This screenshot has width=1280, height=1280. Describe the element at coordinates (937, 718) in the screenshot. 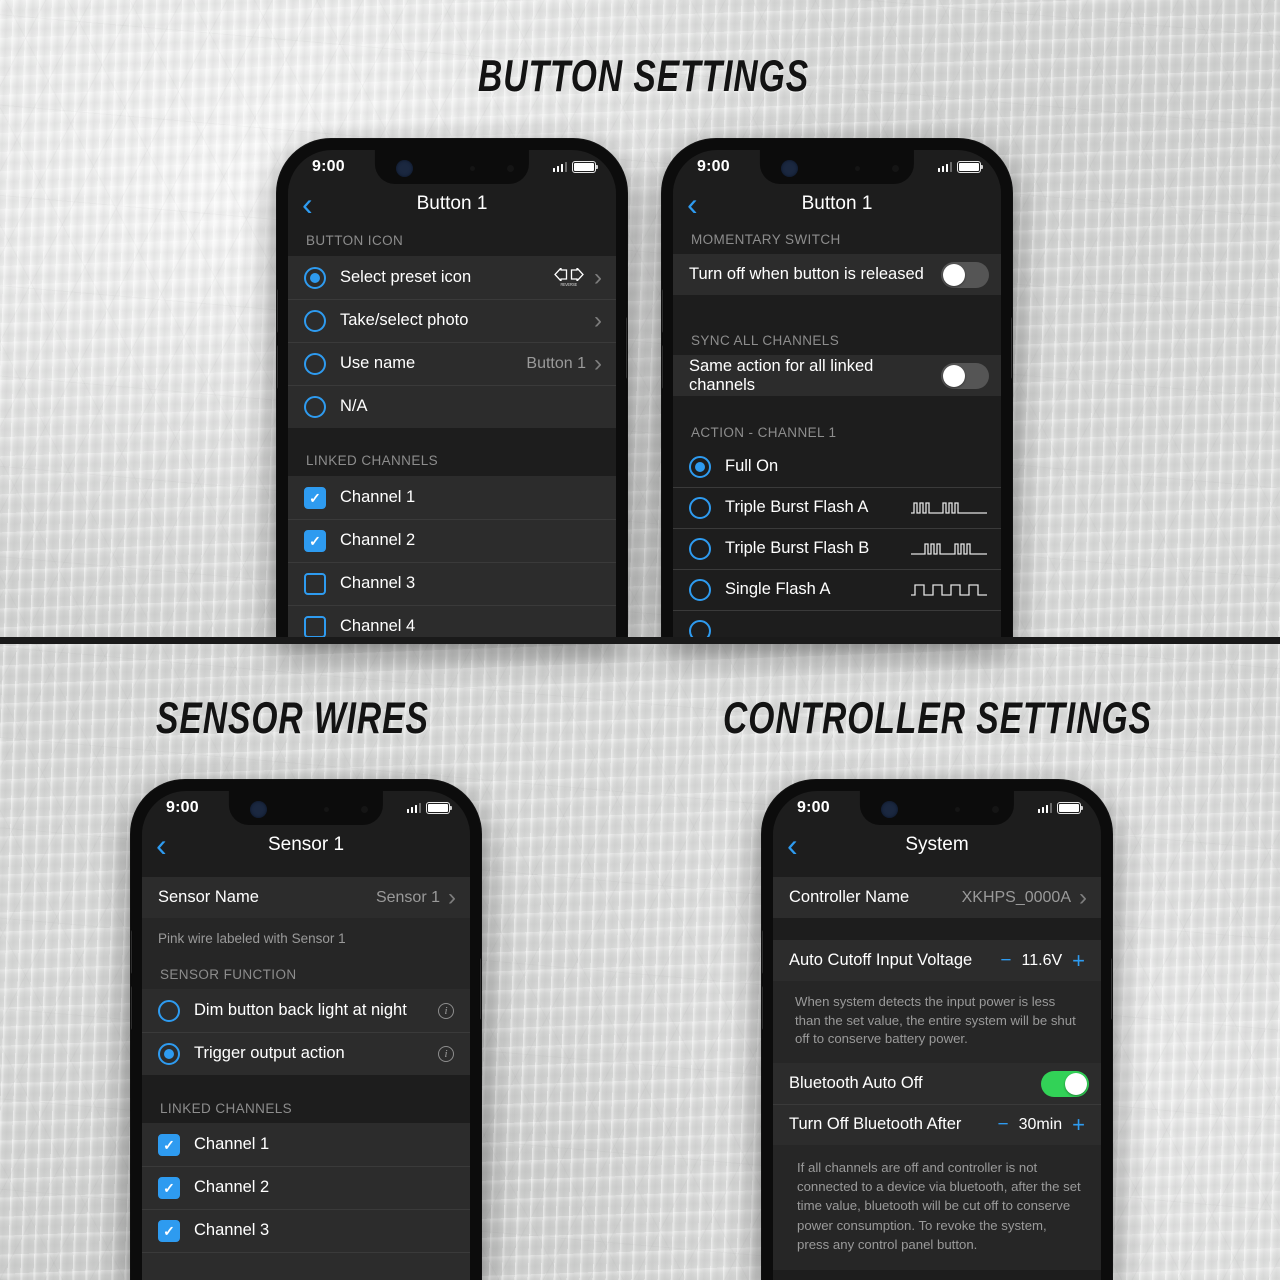

I see `controller-settings-title: CONTROLLER SETTINGS` at that location.